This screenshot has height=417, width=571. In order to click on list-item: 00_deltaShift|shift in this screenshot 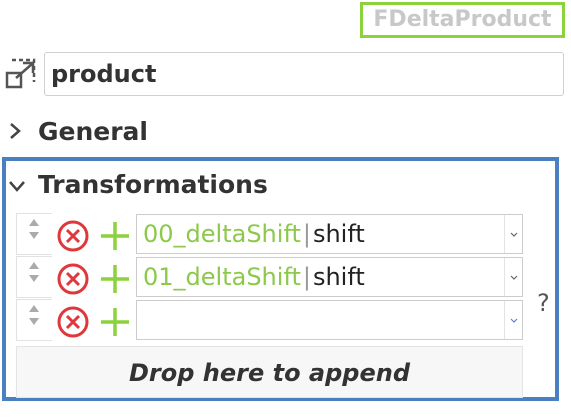, I will do `click(269, 234)`.